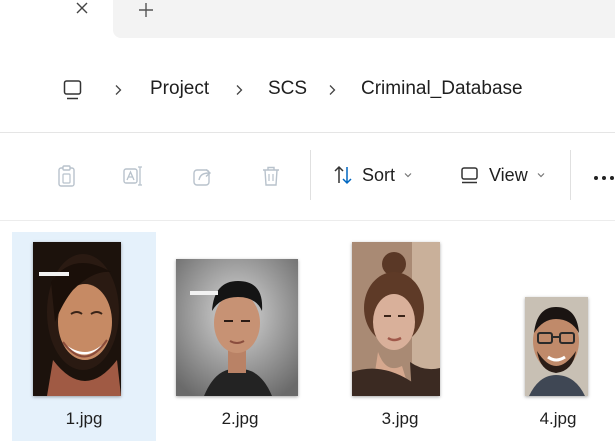 The height and width of the screenshot is (441, 615). I want to click on more-options-button, so click(603, 178).